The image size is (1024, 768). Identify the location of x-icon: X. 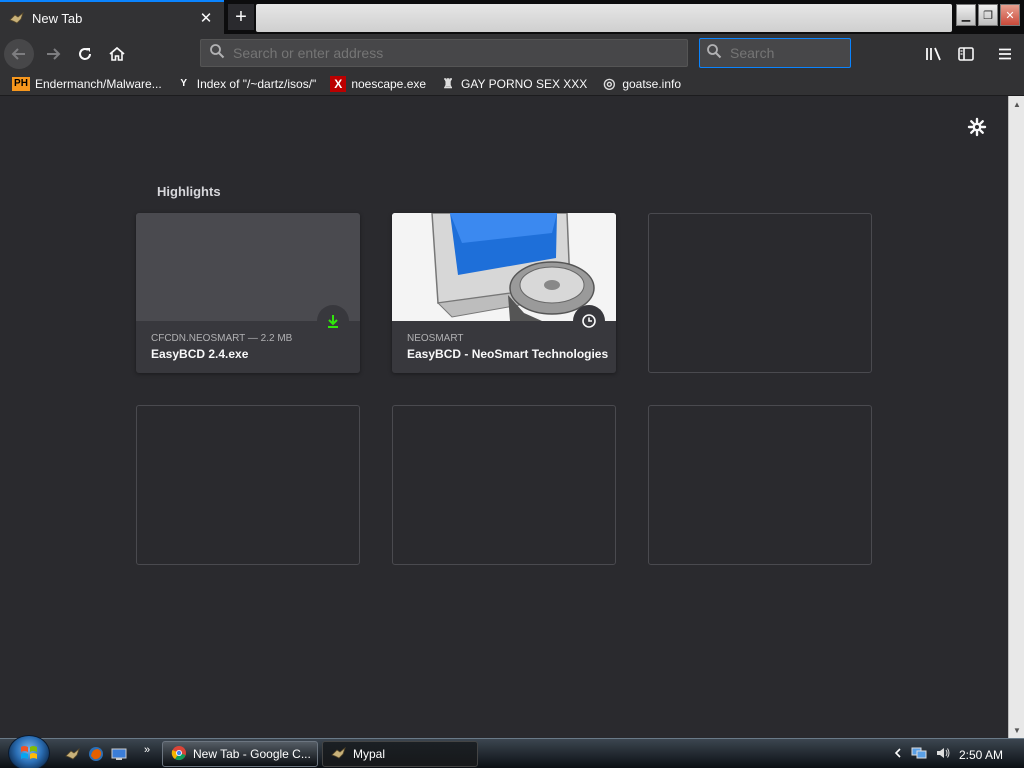
(338, 83).